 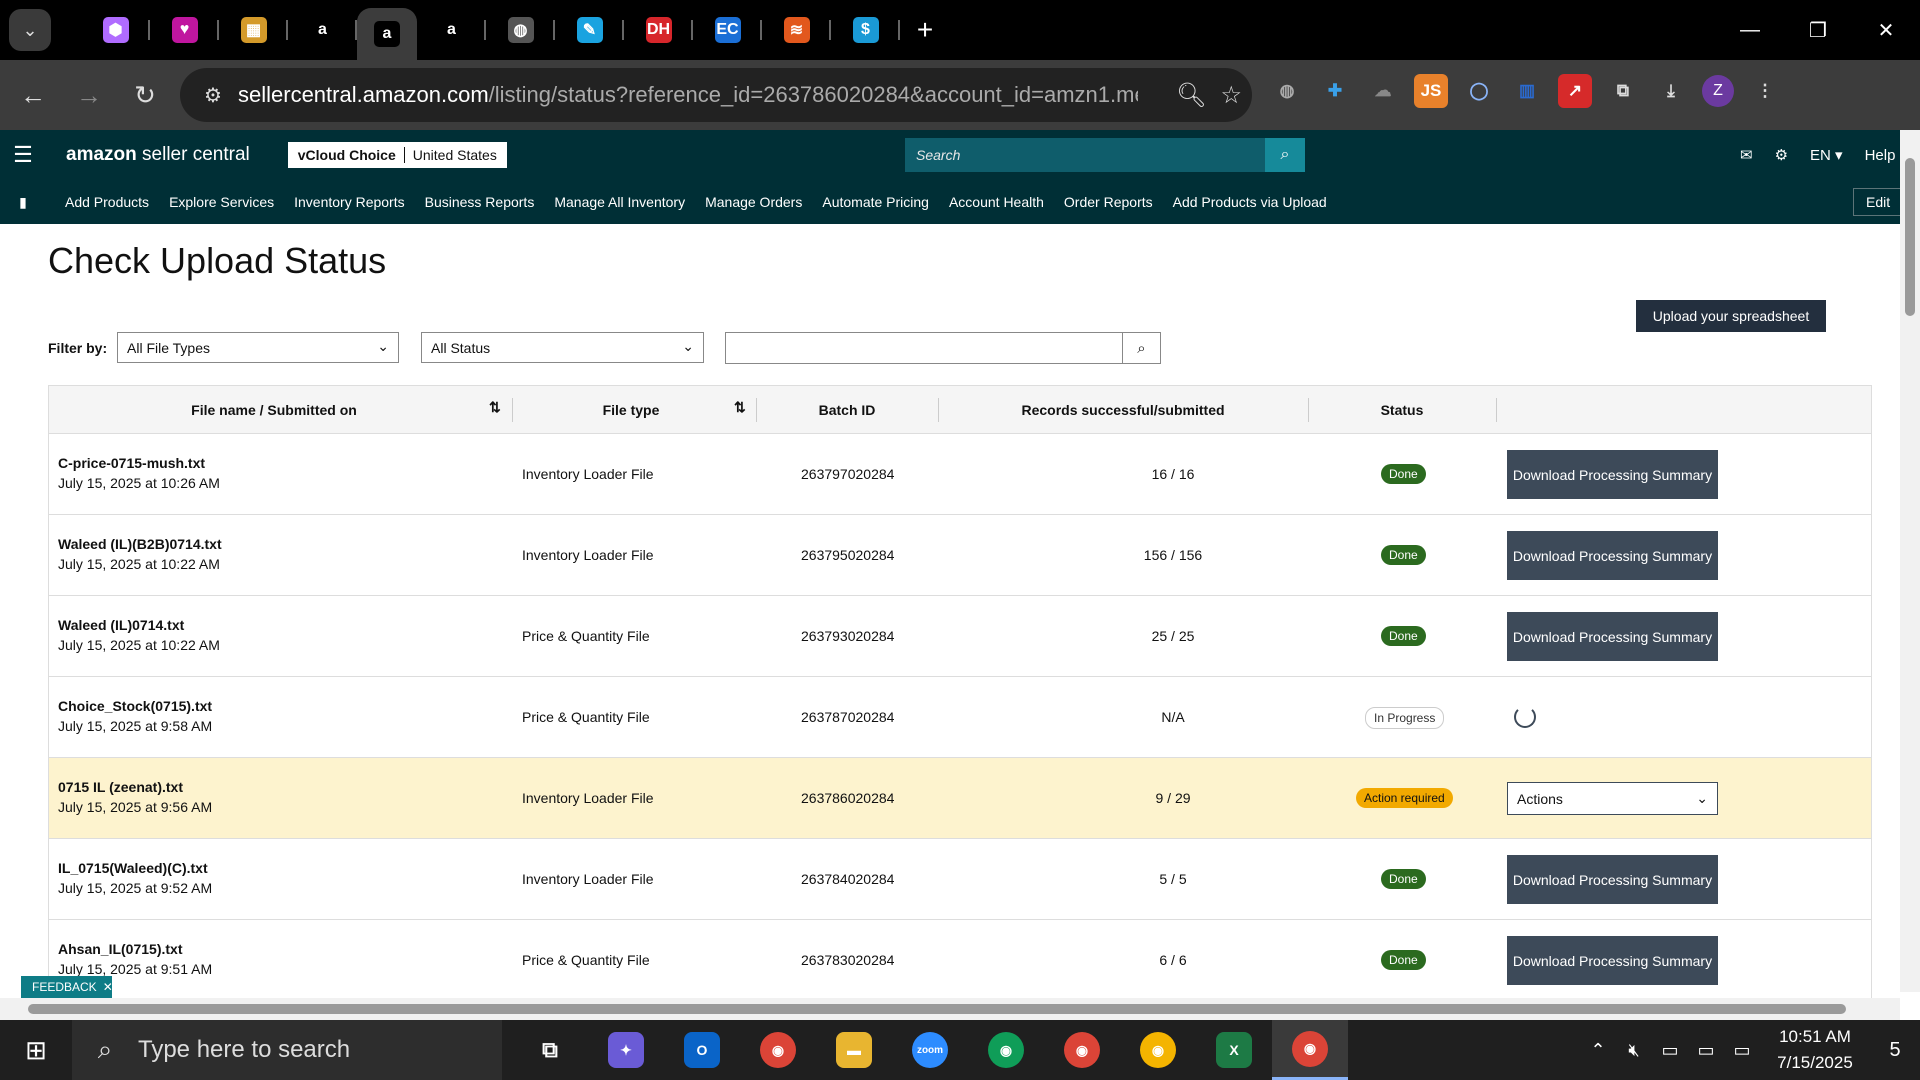 I want to click on download-icon: ⤓, so click(x=1671, y=91).